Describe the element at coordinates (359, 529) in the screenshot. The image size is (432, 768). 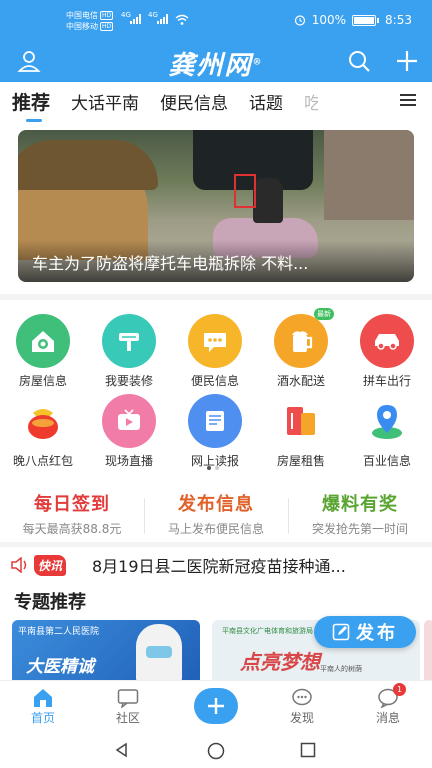
I see `feature-subtitle: 突发抢先第一时间` at that location.